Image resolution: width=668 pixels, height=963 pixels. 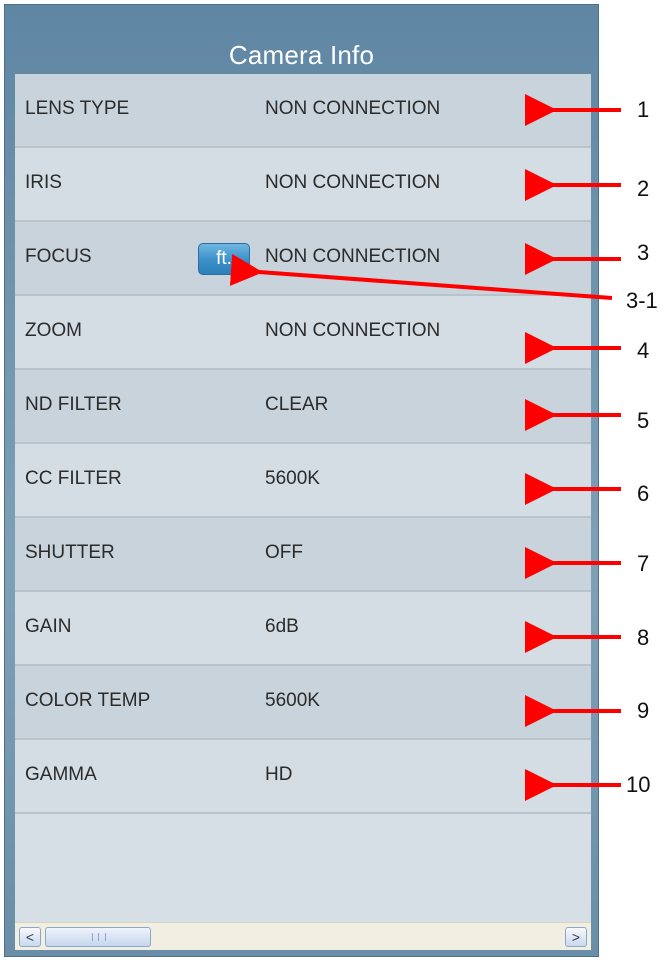 What do you see at coordinates (70, 552) in the screenshot?
I see `row-label: SHUTTER` at bounding box center [70, 552].